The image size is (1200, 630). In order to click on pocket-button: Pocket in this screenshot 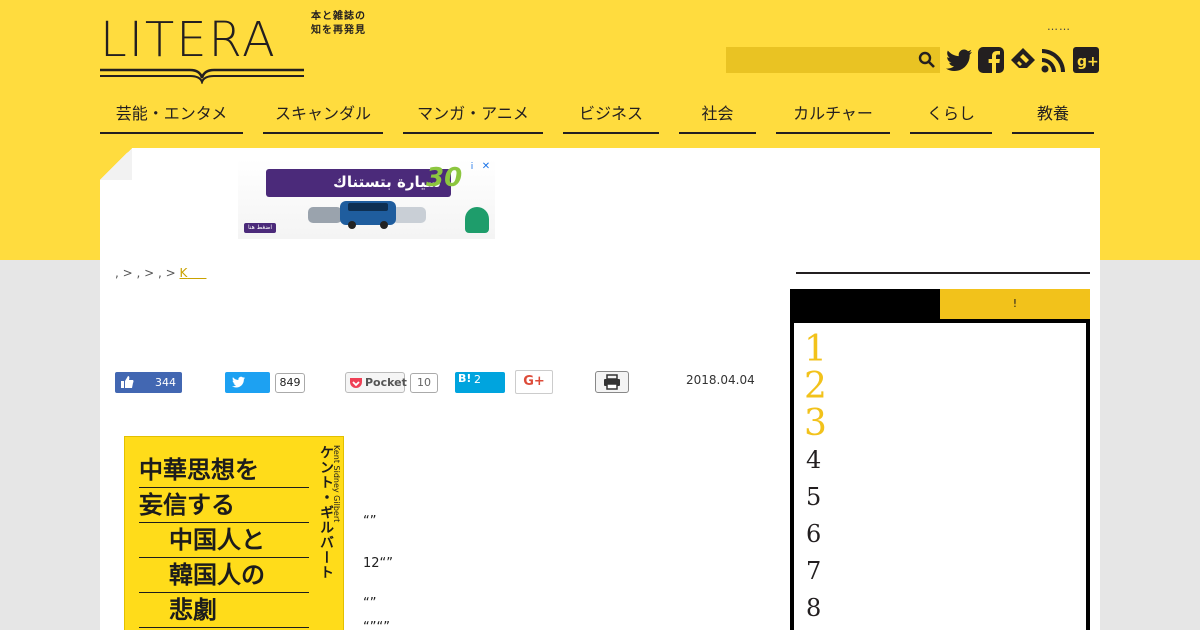, I will do `click(376, 382)`.